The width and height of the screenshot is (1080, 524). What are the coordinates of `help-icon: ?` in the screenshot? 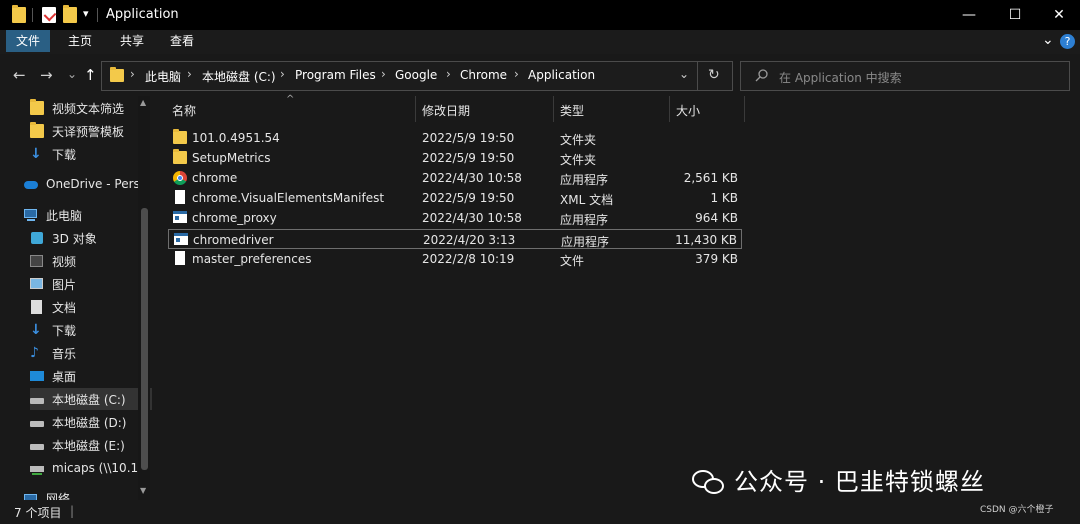 It's located at (1067, 41).